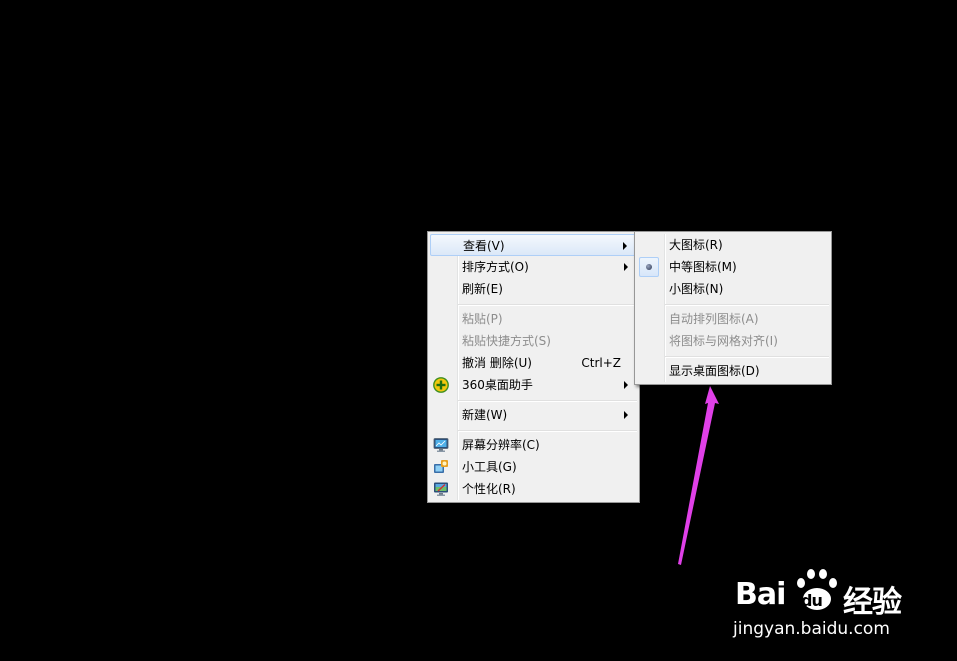 The height and width of the screenshot is (661, 957). What do you see at coordinates (872, 602) in the screenshot?
I see `watermark-brand-right: 经验` at bounding box center [872, 602].